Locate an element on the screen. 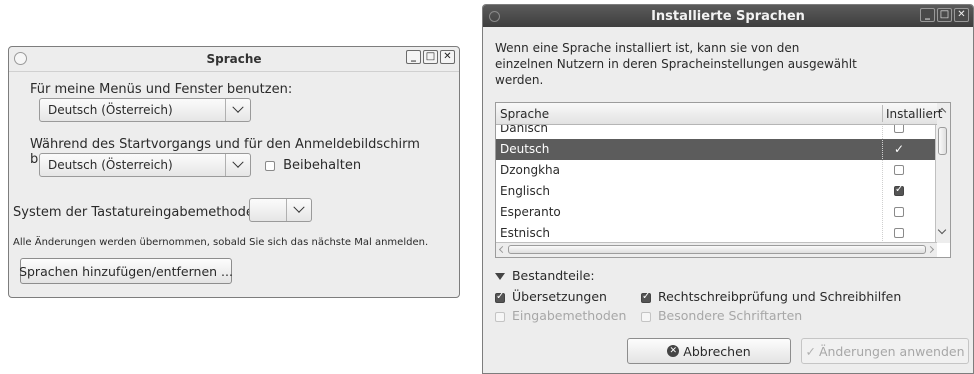 This screenshot has width=974, height=374. apply-label: Änderungen anwenden is located at coordinates (891, 351).